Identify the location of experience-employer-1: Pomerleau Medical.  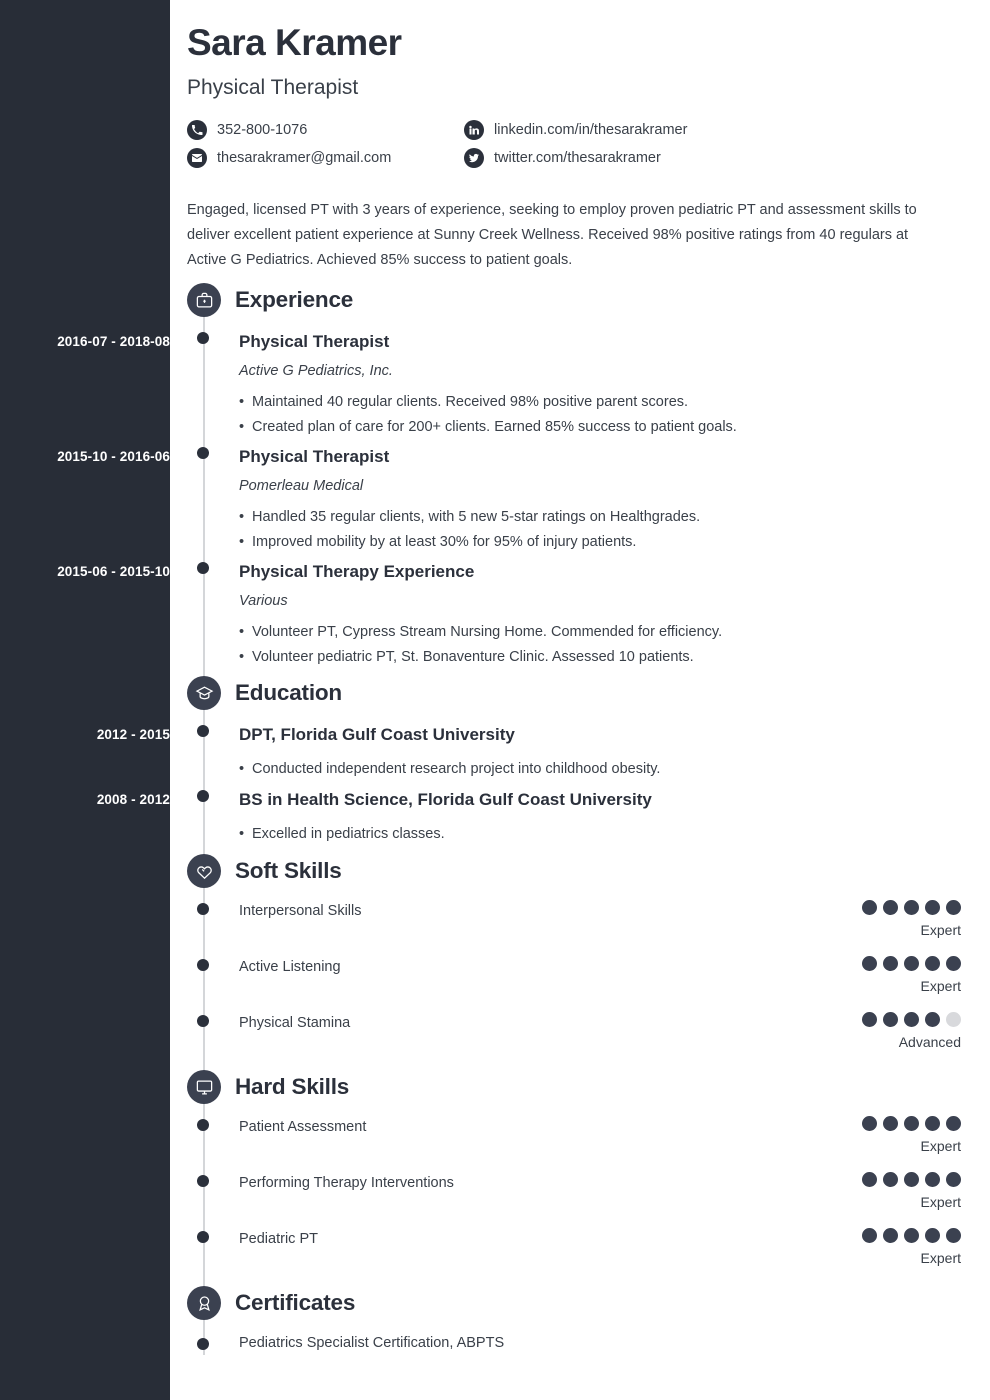
(301, 486).